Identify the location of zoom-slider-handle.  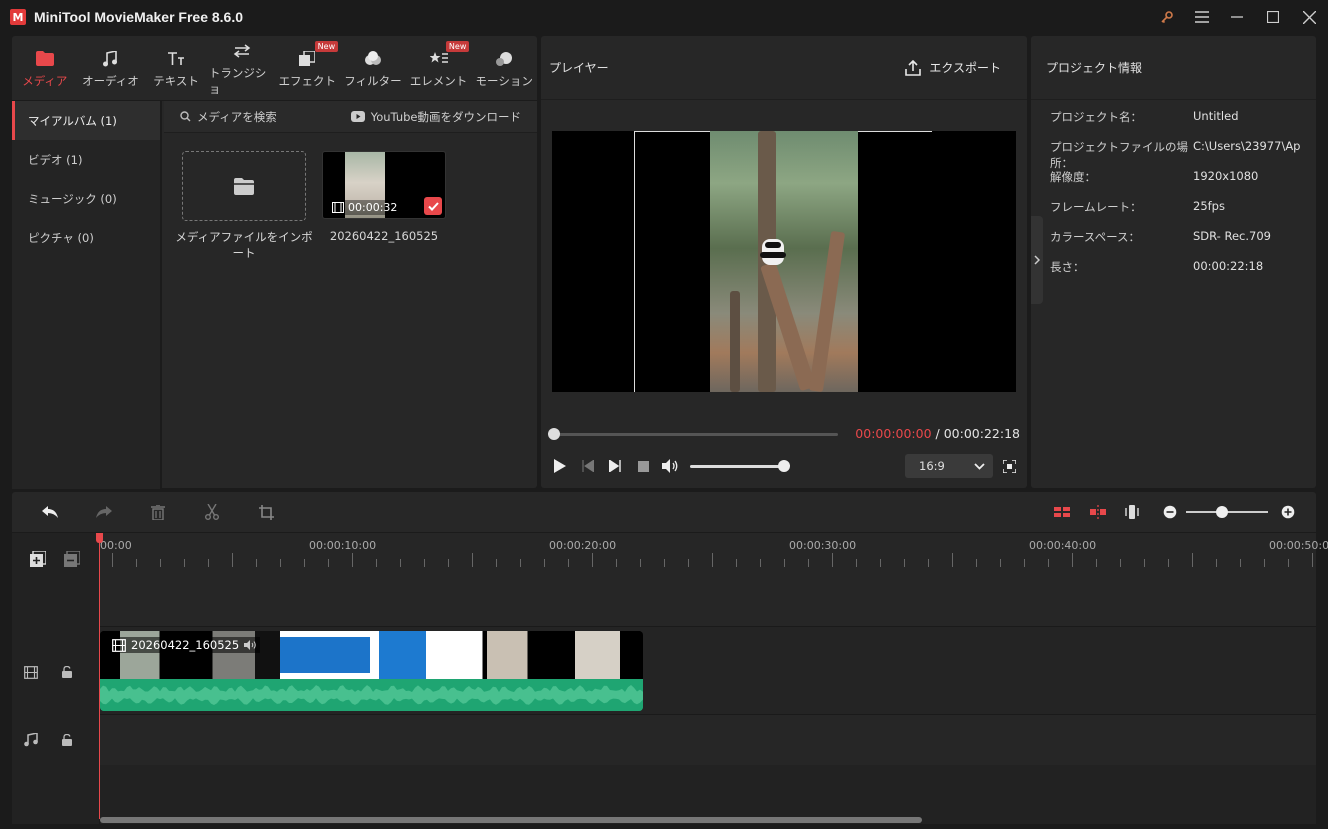
(1222, 512).